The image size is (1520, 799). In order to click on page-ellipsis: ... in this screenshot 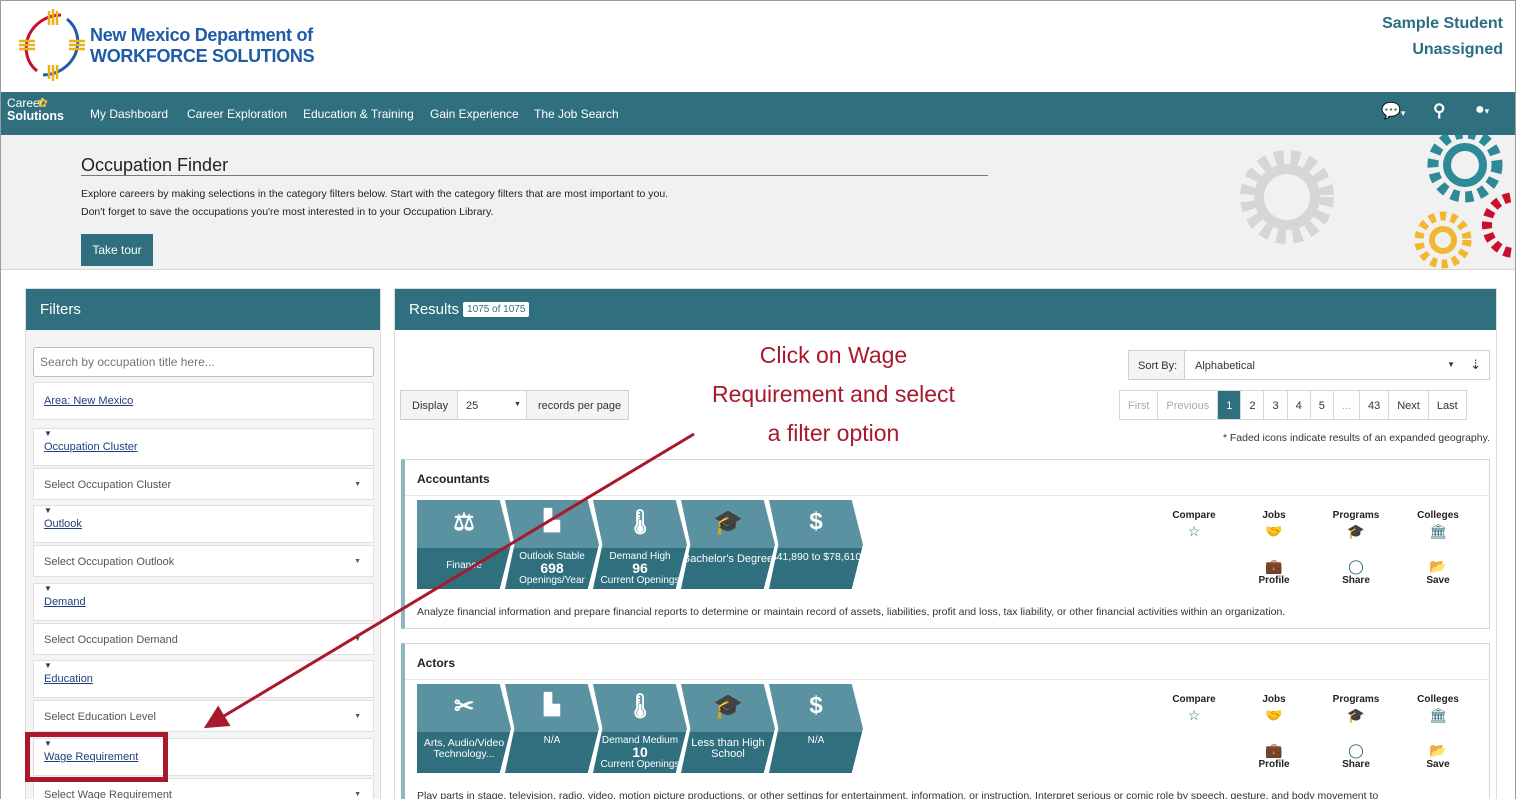, I will do `click(1347, 405)`.